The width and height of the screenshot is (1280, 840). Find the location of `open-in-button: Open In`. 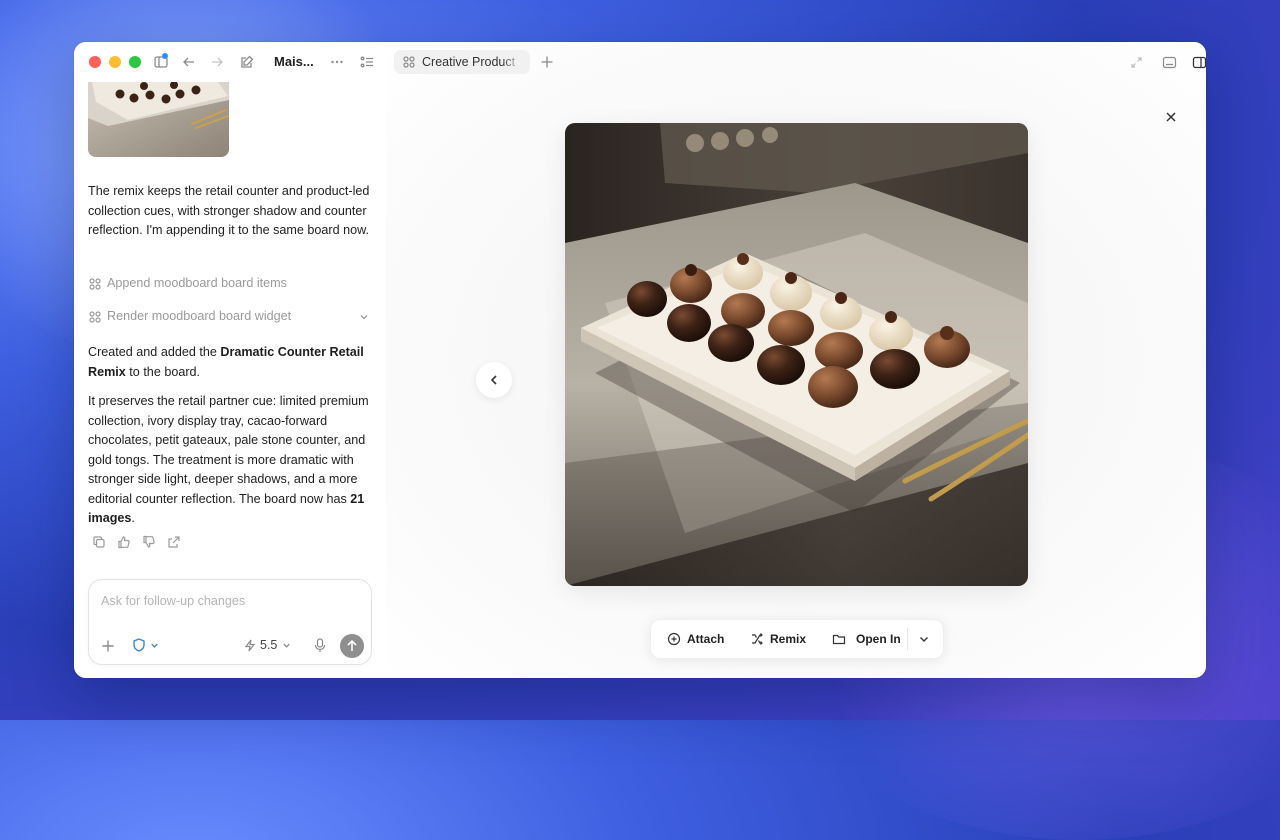

open-in-button: Open In is located at coordinates (867, 639).